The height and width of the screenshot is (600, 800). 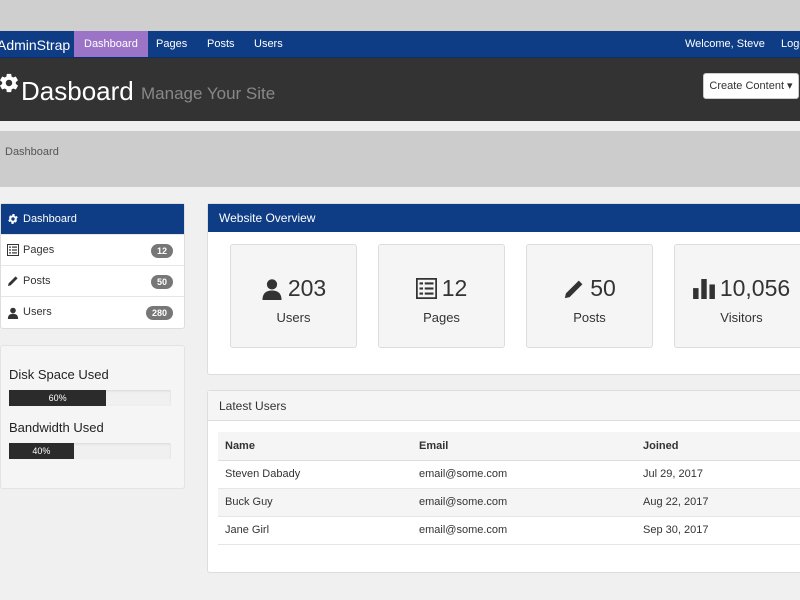 What do you see at coordinates (400, 89) in the screenshot?
I see `page-header: Dasboard Manage Your Site` at bounding box center [400, 89].